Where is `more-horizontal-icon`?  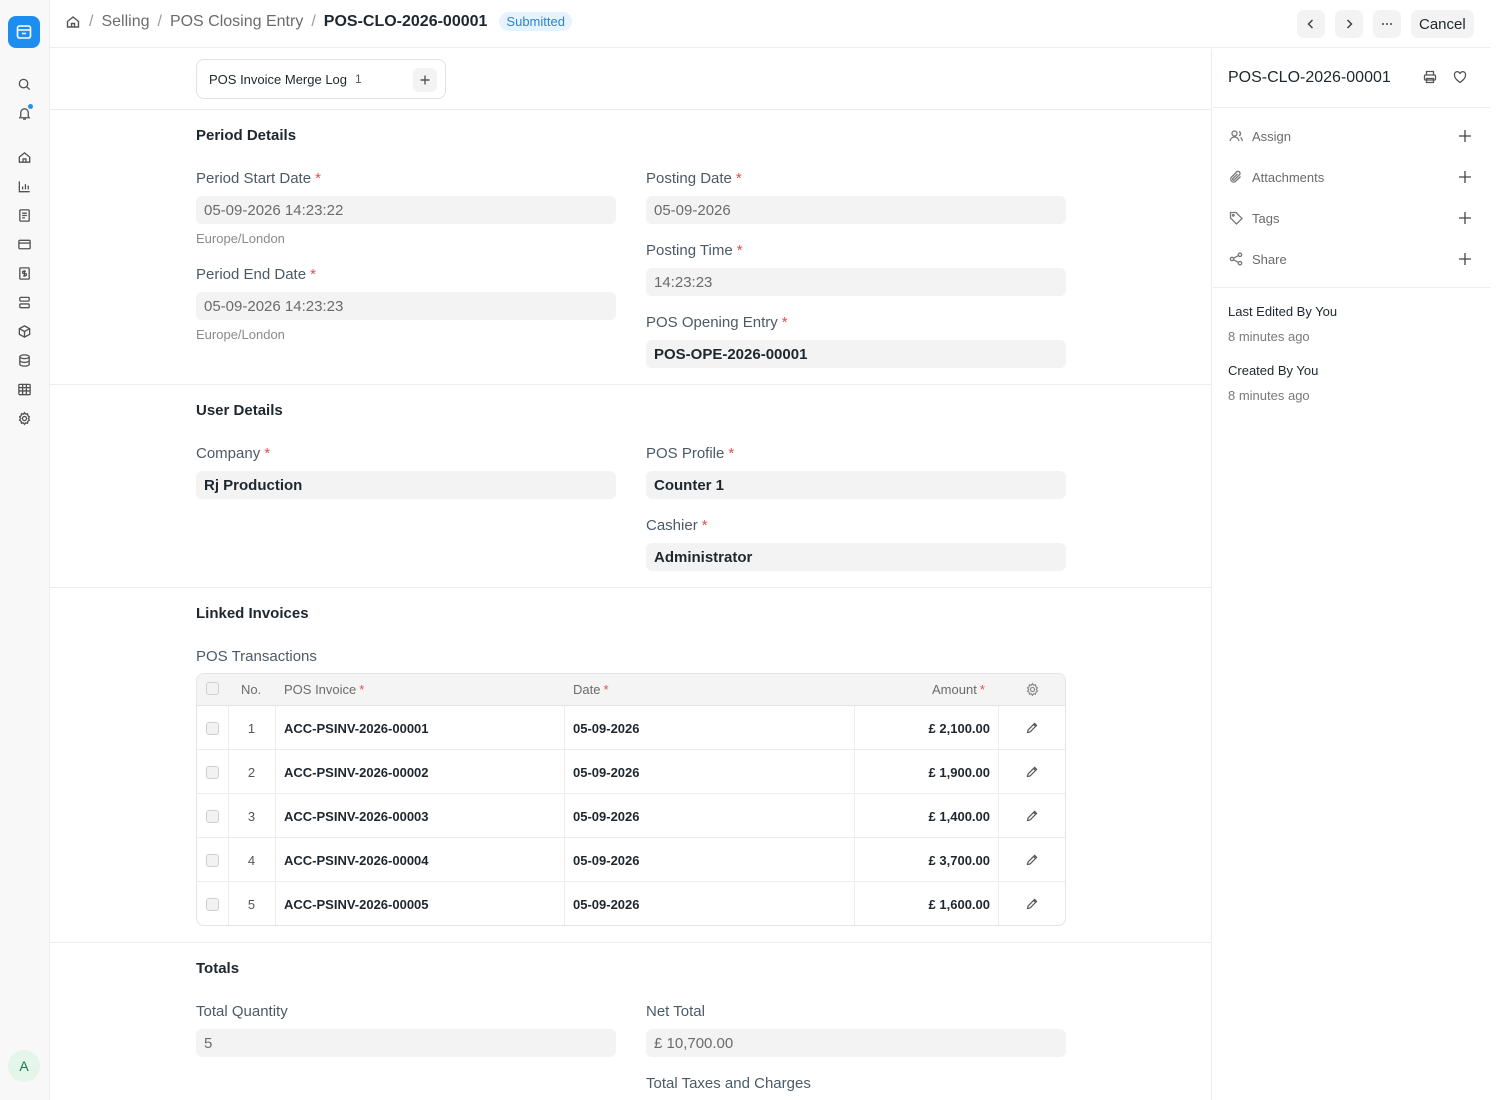
more-horizontal-icon is located at coordinates (1387, 24).